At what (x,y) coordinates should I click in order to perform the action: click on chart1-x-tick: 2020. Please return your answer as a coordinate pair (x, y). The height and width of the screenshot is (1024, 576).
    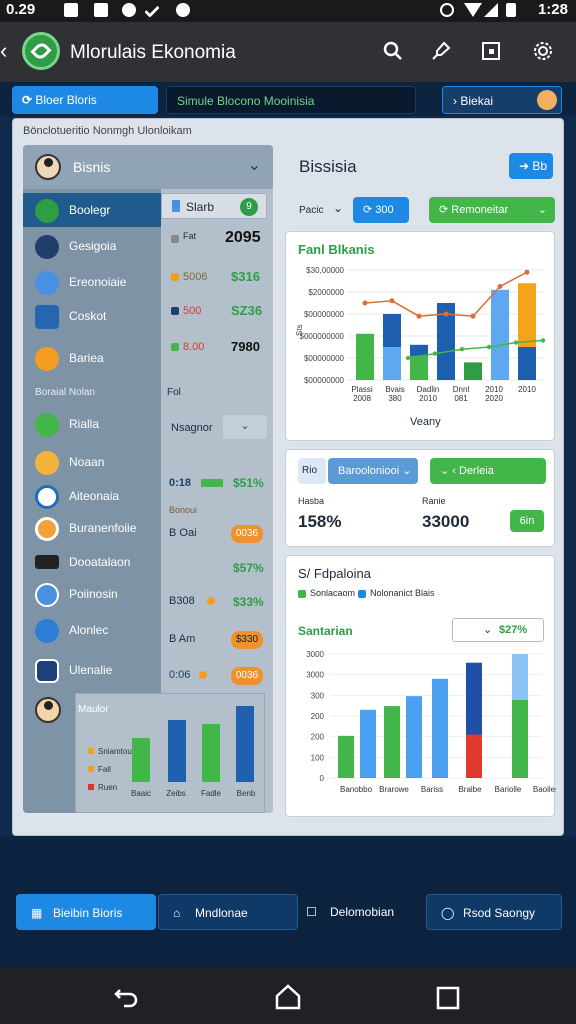
    Looking at the image, I should click on (494, 398).